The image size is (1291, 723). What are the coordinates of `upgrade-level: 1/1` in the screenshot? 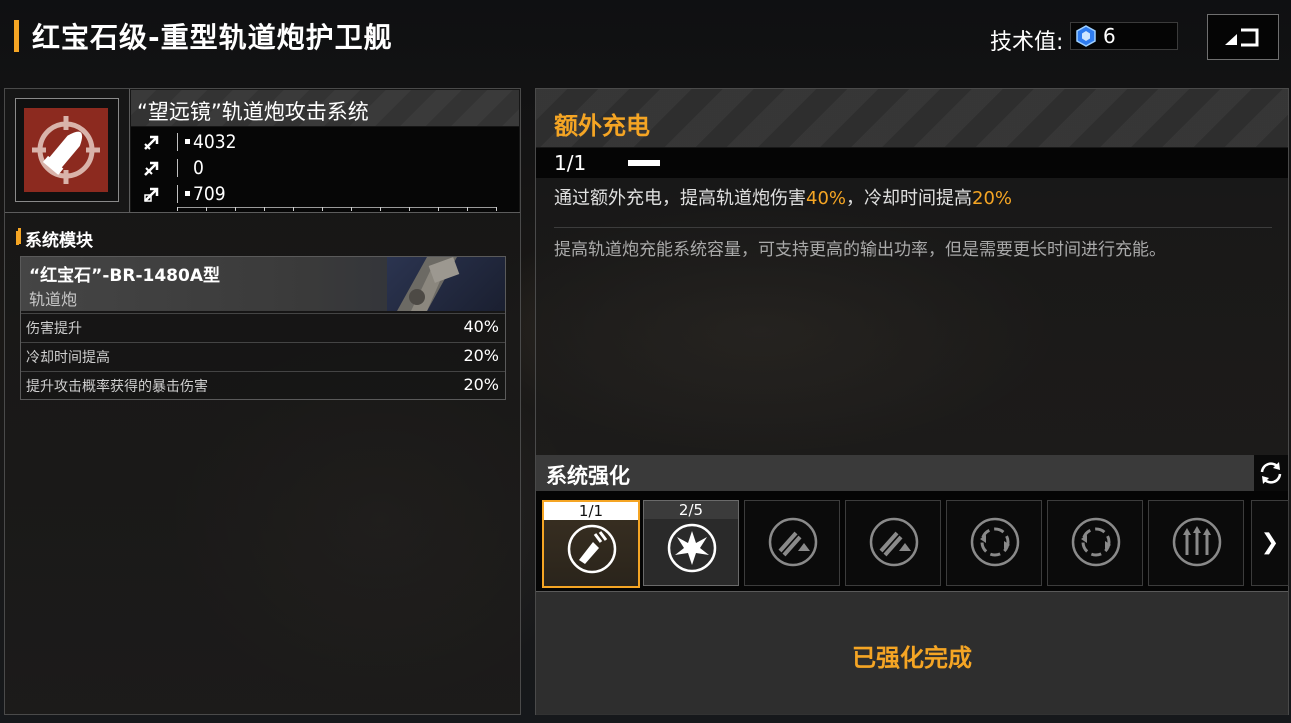 It's located at (570, 163).